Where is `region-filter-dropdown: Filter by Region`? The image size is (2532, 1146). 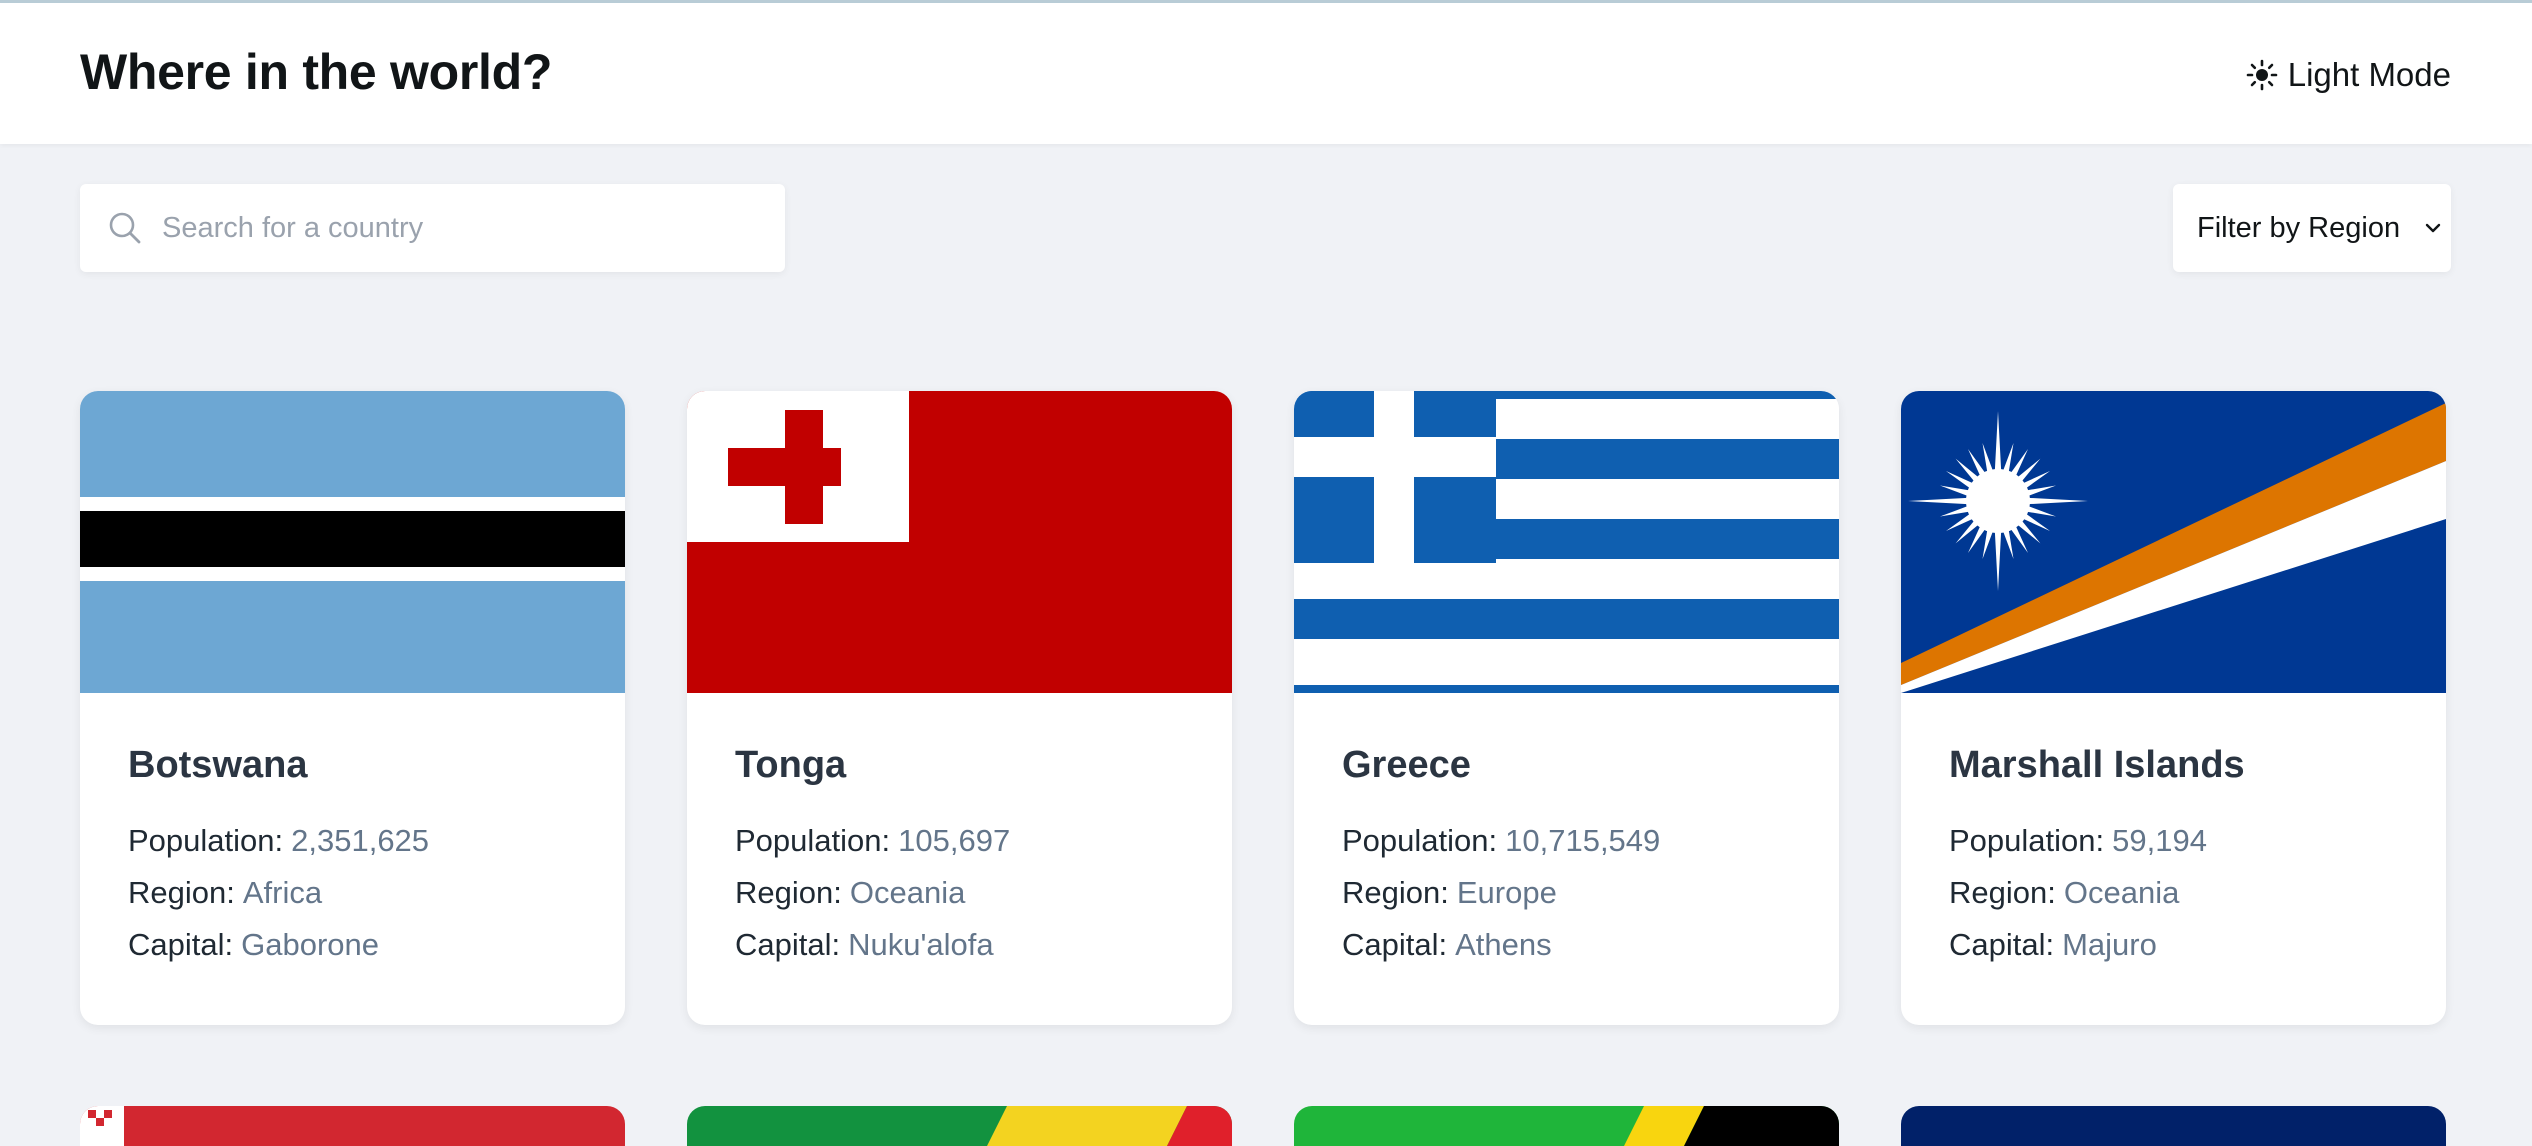 region-filter-dropdown: Filter by Region is located at coordinates (2312, 228).